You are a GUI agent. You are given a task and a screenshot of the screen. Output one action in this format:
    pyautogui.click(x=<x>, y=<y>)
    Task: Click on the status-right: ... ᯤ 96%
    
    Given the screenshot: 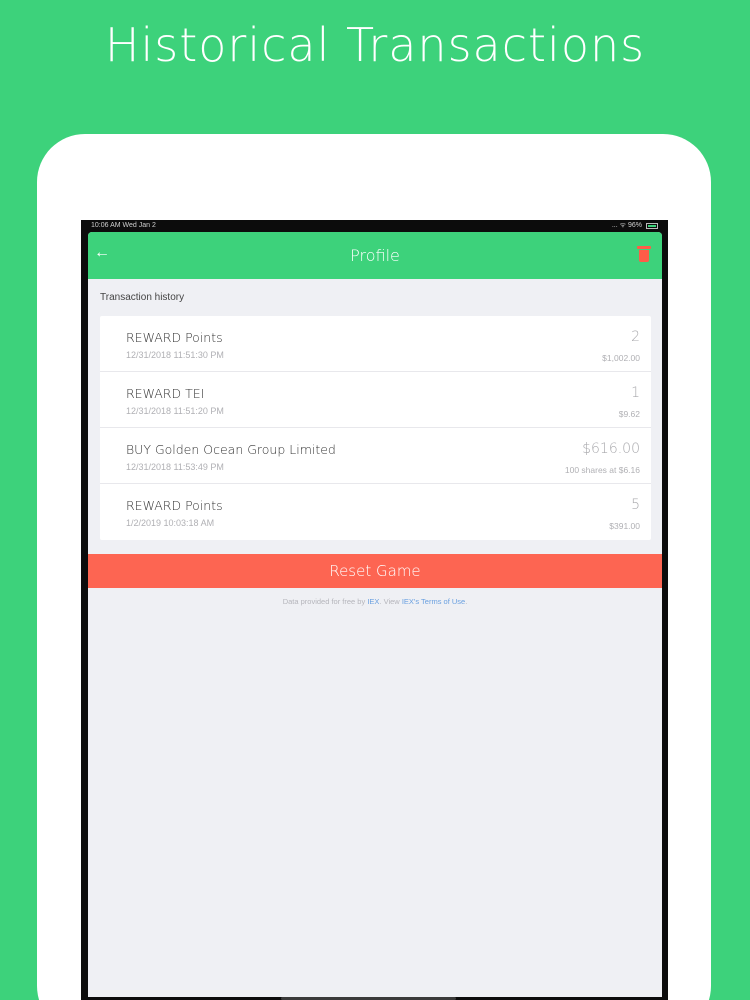 What is the action you would take?
    pyautogui.click(x=635, y=226)
    